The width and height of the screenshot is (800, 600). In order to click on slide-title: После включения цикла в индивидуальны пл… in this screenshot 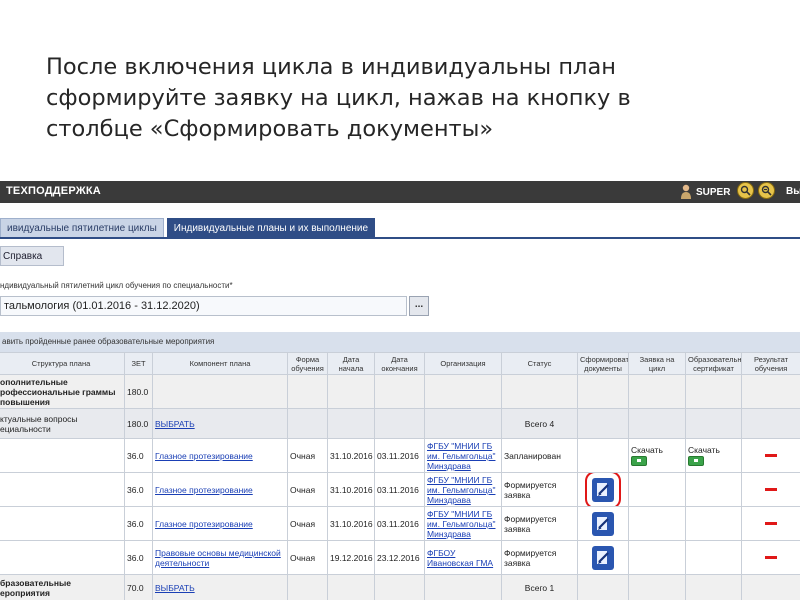, I will do `click(396, 98)`.